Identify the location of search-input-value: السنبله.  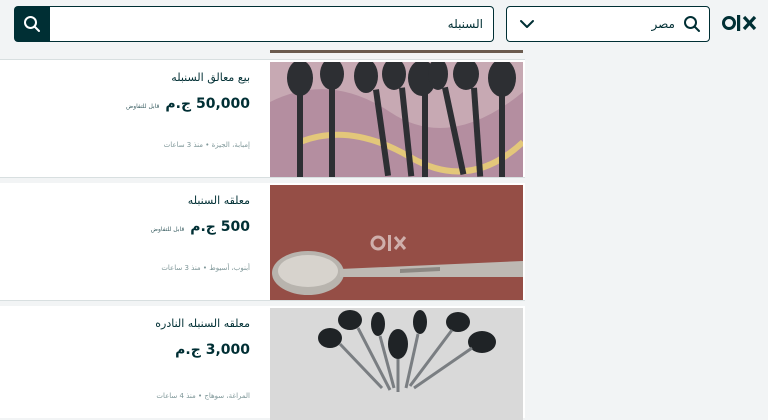
(465, 24).